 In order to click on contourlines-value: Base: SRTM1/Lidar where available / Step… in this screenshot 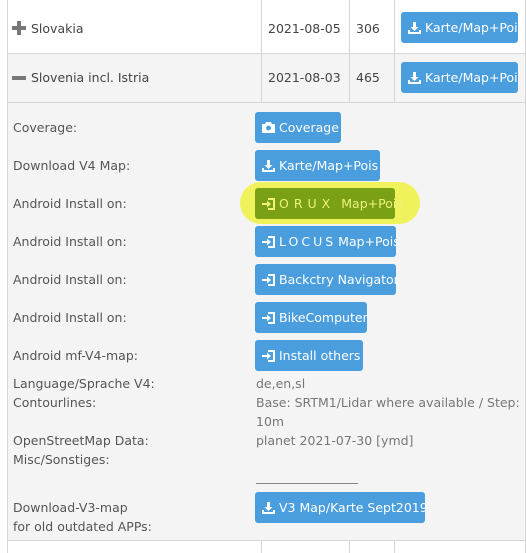, I will do `click(388, 402)`.